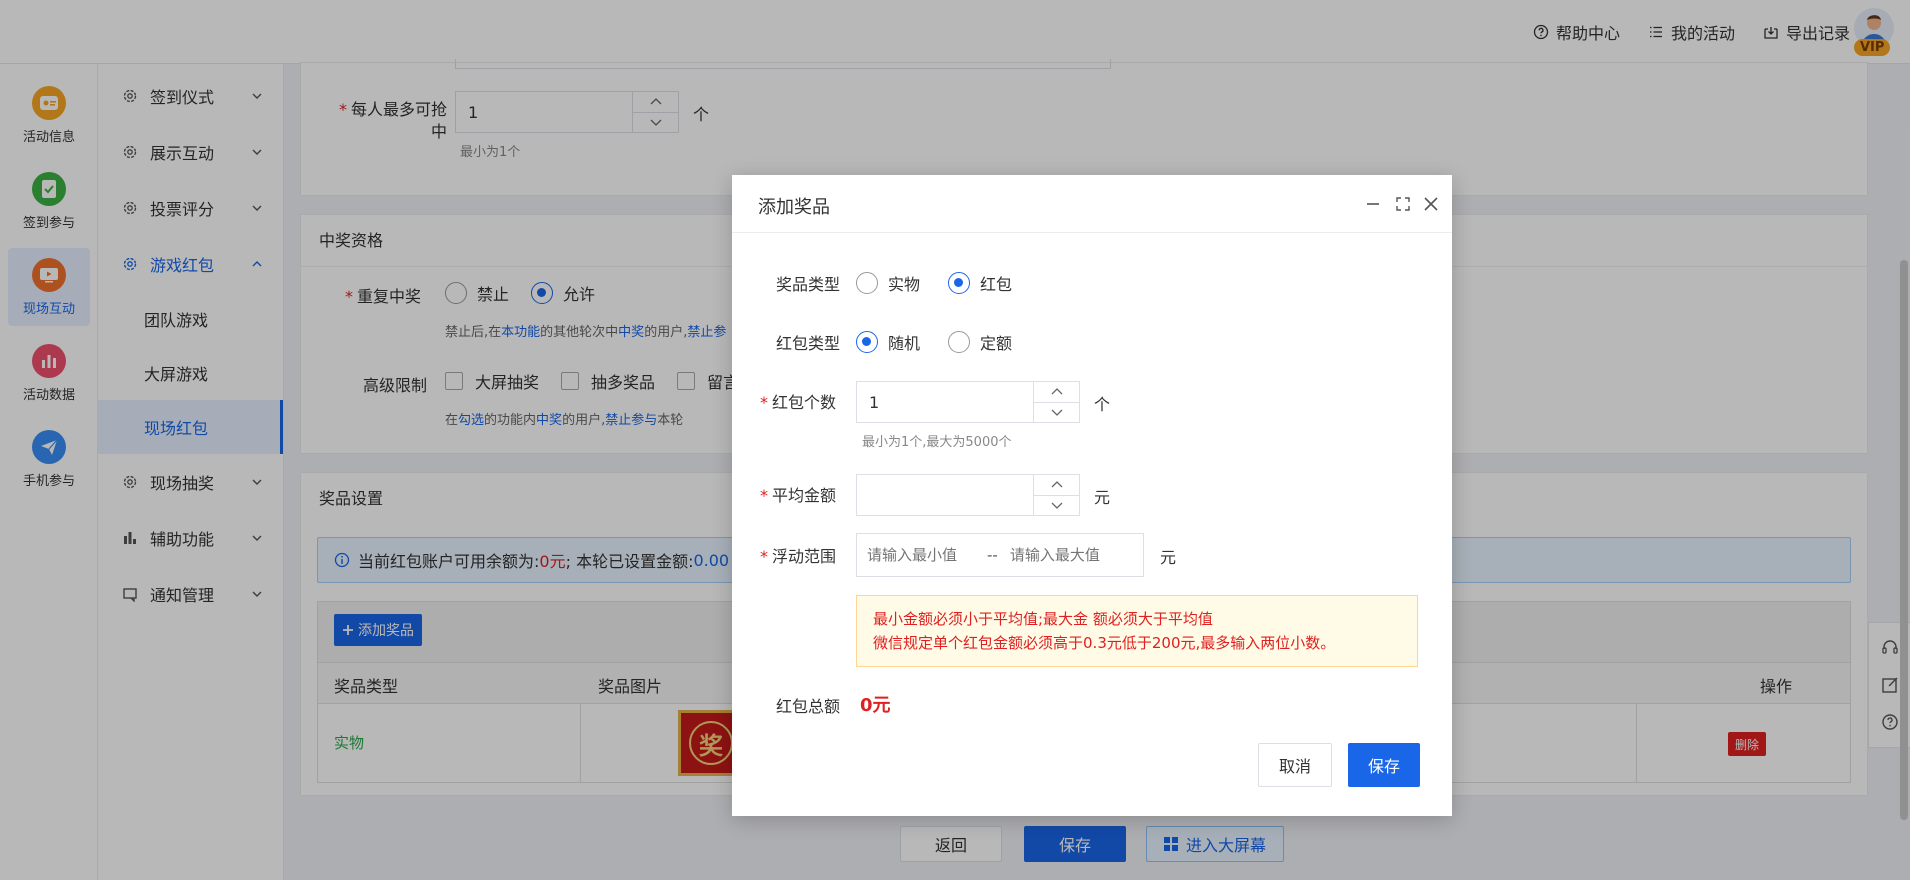 The image size is (1910, 880). I want to click on minimize-icon, so click(1373, 204).